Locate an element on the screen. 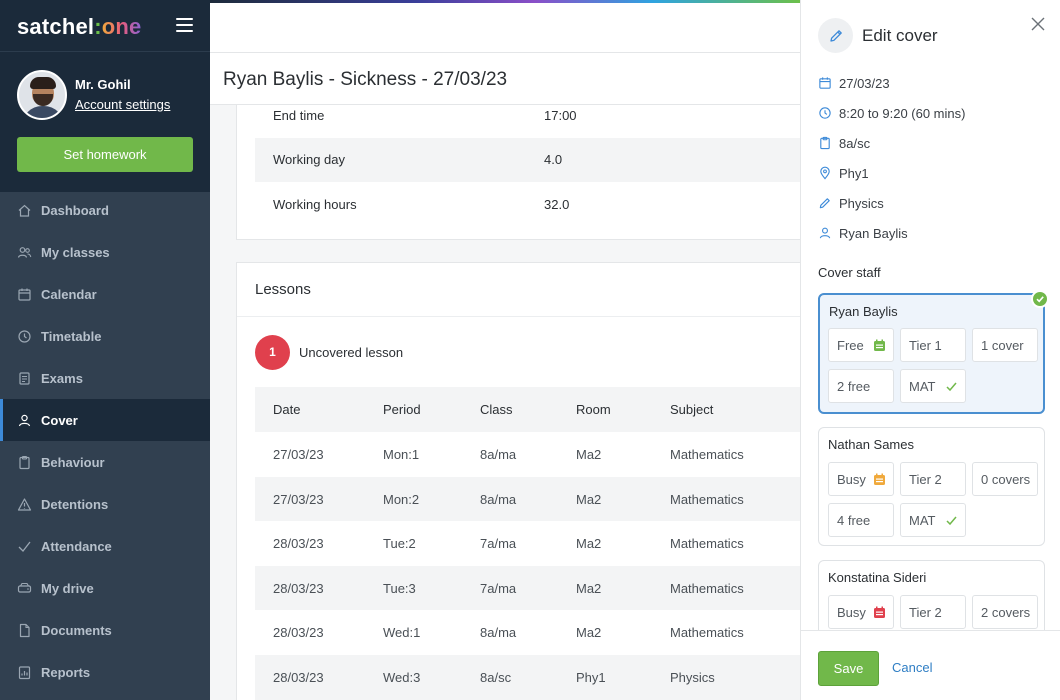 This screenshot has height=700, width=1060. cover-info-row: 27/03/23 is located at coordinates (854, 83).